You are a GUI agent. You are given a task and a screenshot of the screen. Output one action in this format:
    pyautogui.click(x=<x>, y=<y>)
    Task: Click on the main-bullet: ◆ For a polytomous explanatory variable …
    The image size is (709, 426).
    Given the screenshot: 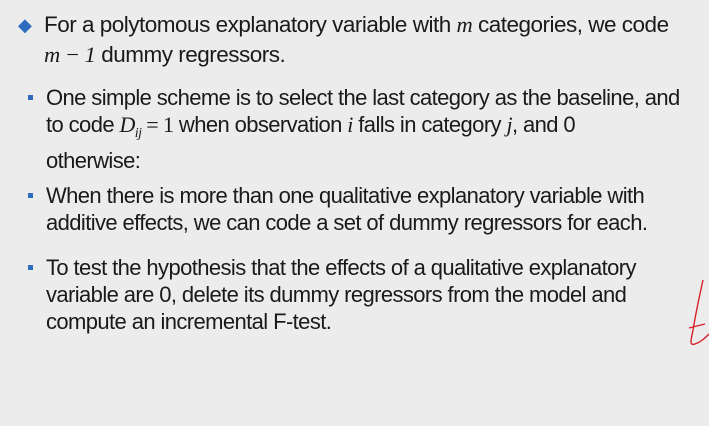 What is the action you would take?
    pyautogui.click(x=358, y=40)
    